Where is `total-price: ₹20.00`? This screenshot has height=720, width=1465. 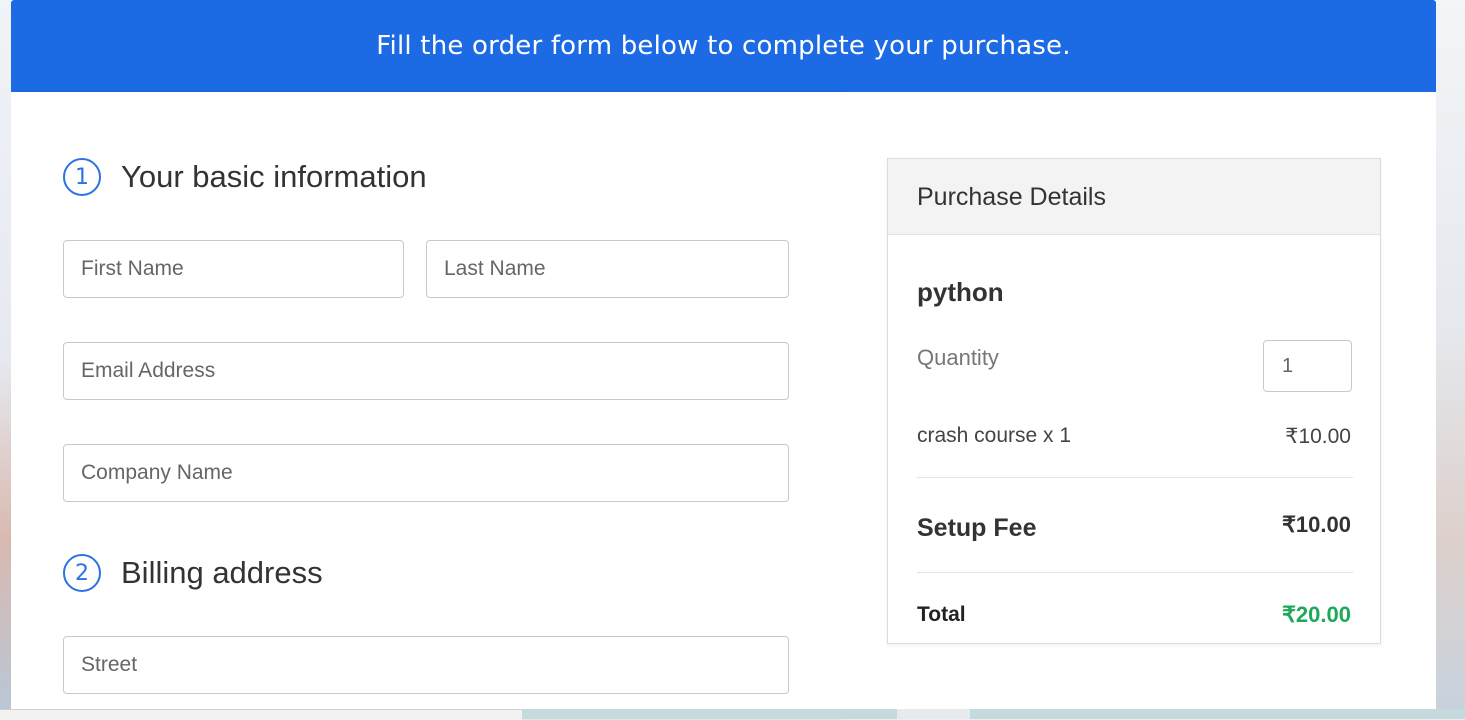 total-price: ₹20.00 is located at coordinates (1316, 614).